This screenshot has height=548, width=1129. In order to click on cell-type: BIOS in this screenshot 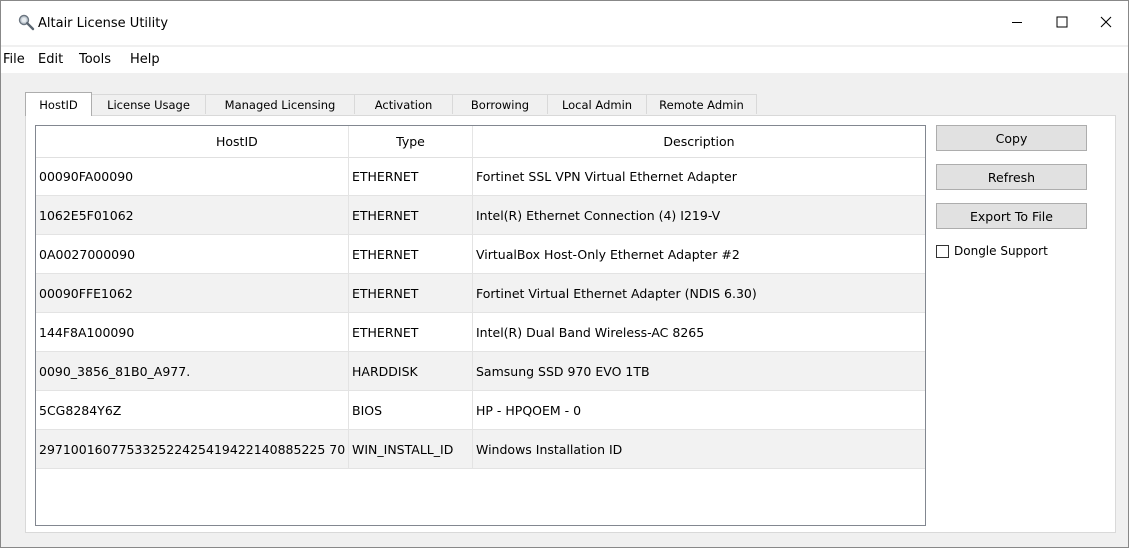, I will do `click(411, 410)`.